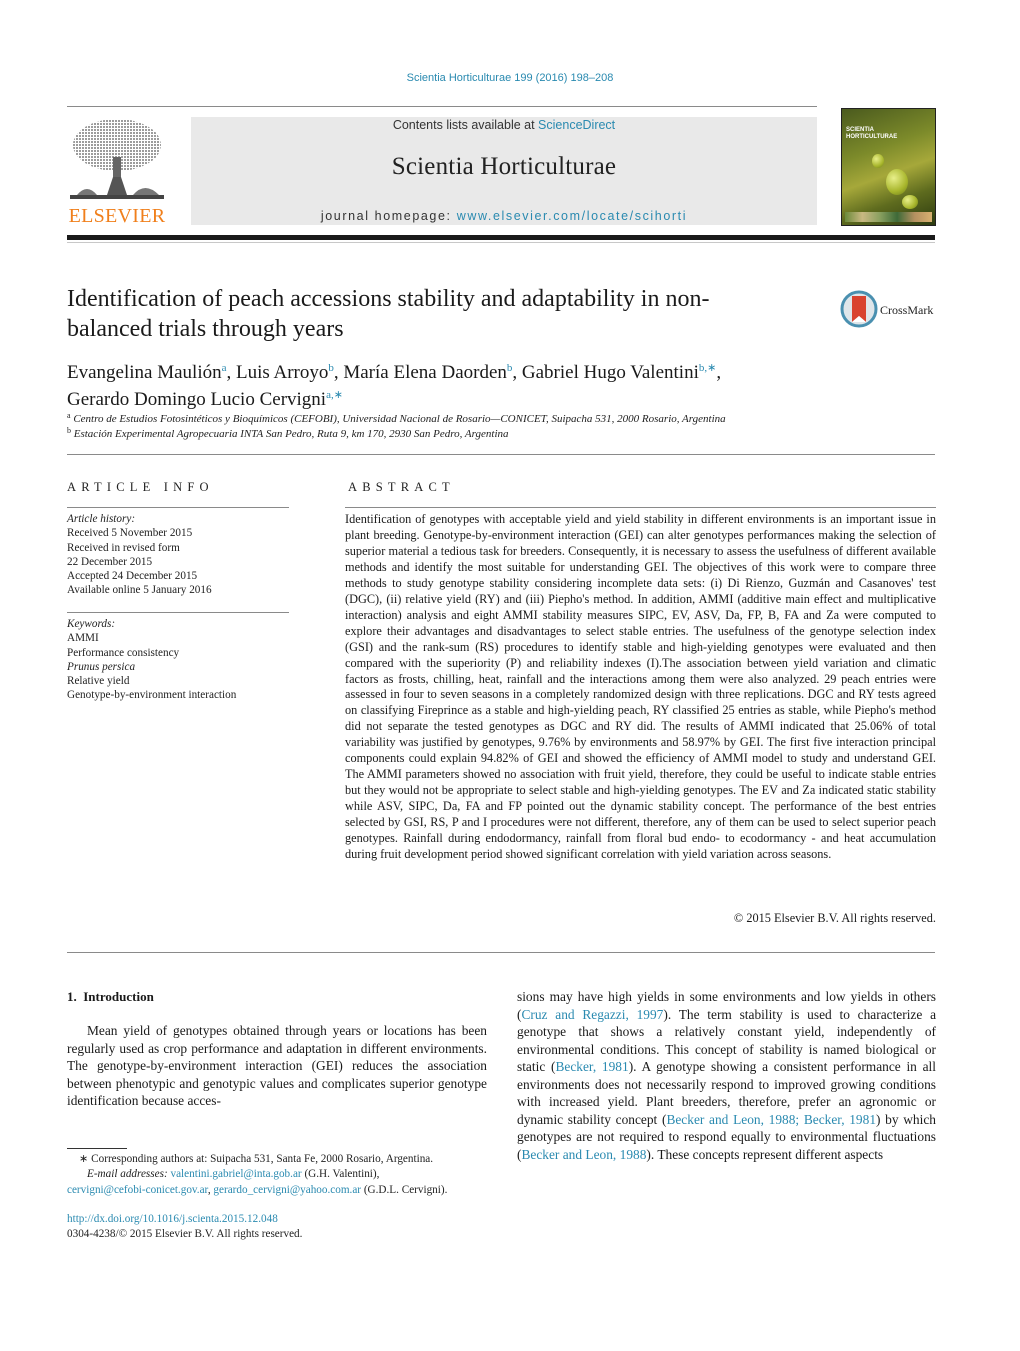 The image size is (1020, 1351). Describe the element at coordinates (591, 1066) in the screenshot. I see `citation-link: Becker, 1981` at that location.